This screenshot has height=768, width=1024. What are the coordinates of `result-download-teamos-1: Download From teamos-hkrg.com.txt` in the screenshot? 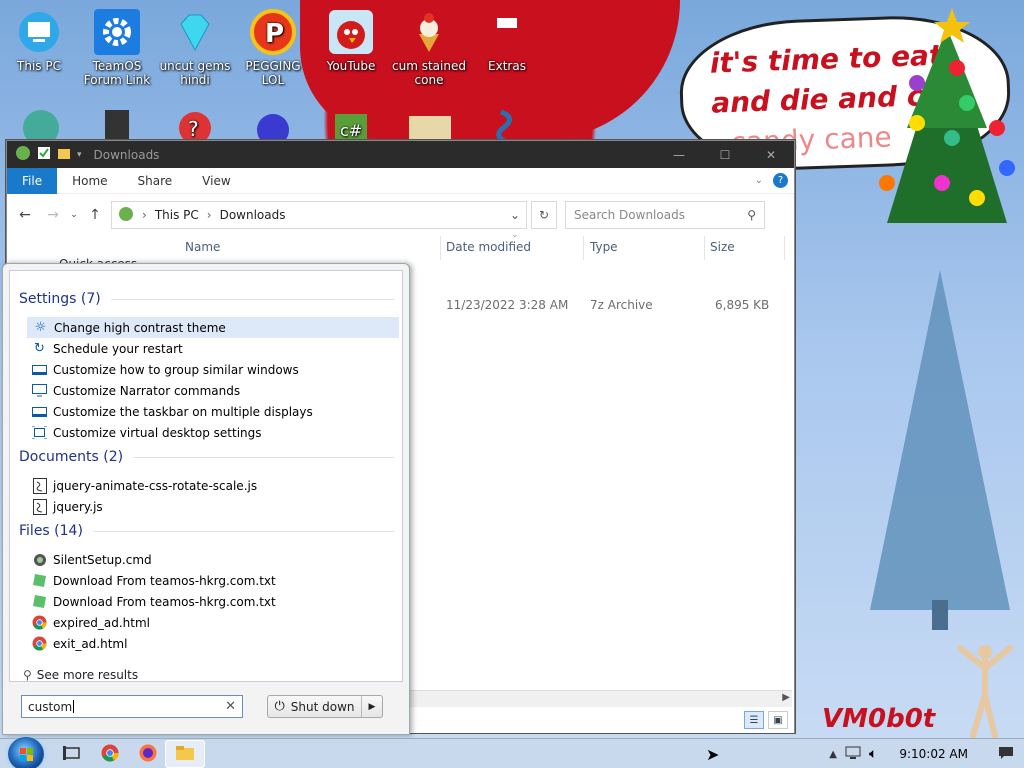 It's located at (213, 580).